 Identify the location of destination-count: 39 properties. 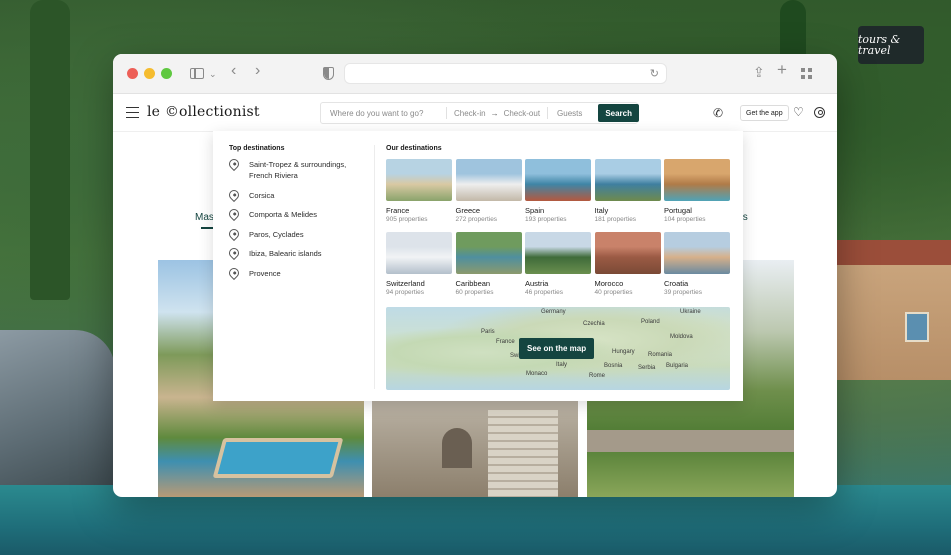
(683, 292).